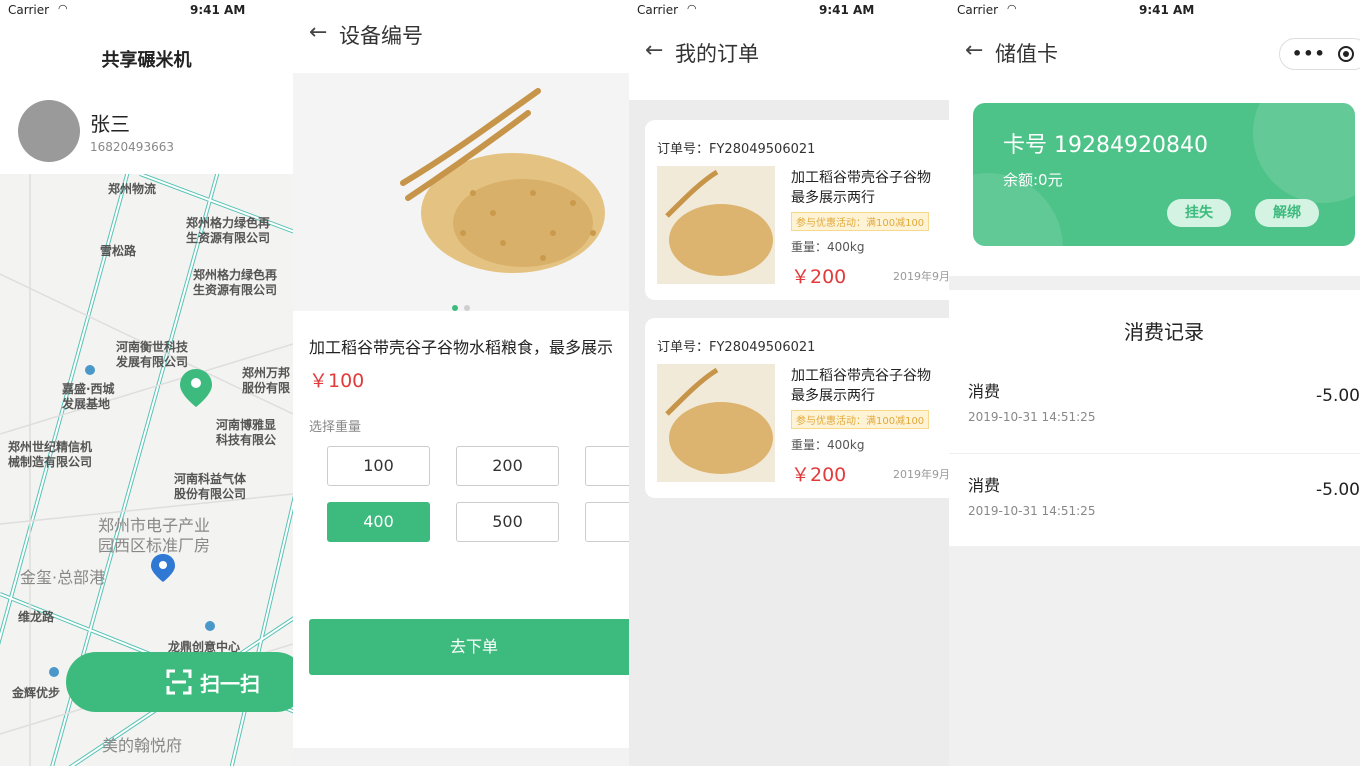 The width and height of the screenshot is (1360, 766). Describe the element at coordinates (607, 466) in the screenshot. I see `weight-option: 3` at that location.